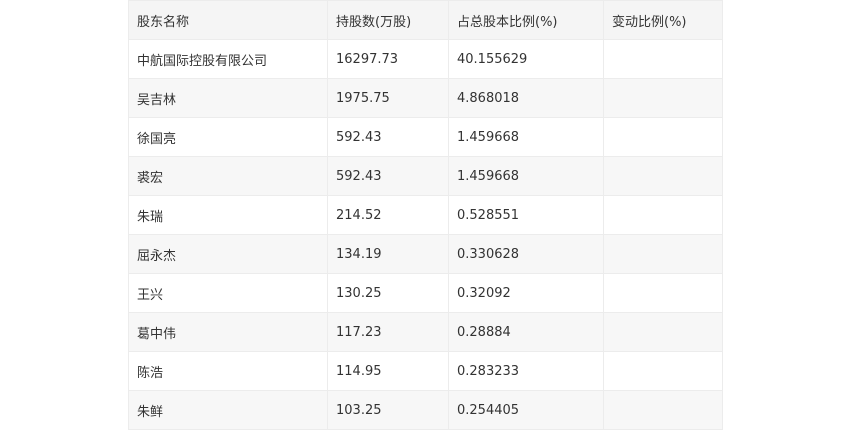 The image size is (850, 430). What do you see at coordinates (388, 332) in the screenshot?
I see `cell-shares-held: 117.23` at bounding box center [388, 332].